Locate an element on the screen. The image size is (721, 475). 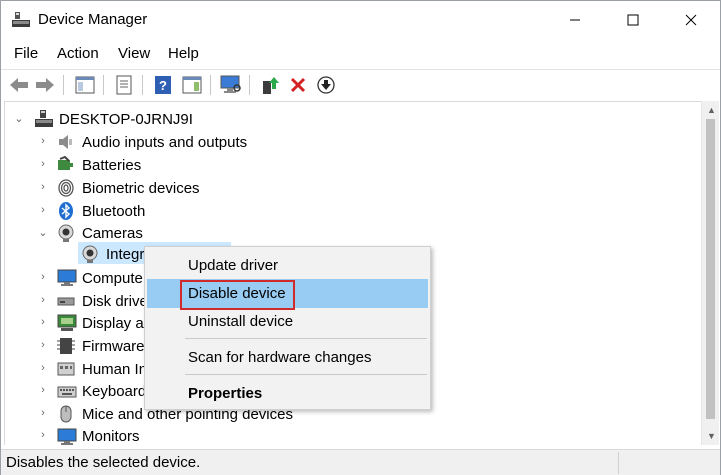
ctx-properties: Properties is located at coordinates (287, 393).